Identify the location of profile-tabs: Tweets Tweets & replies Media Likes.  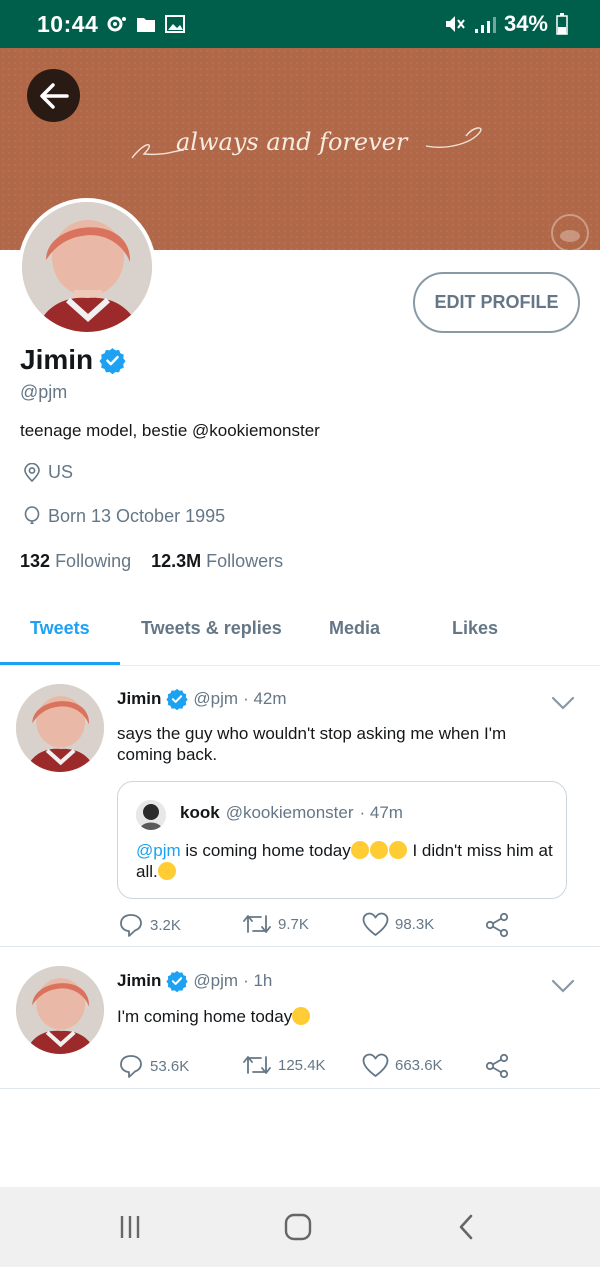
(300, 635).